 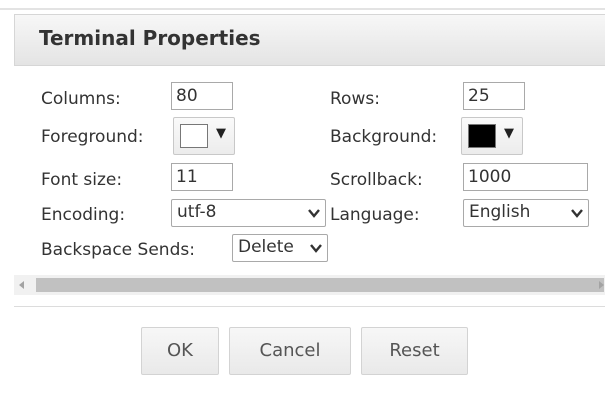 What do you see at coordinates (82, 180) in the screenshot?
I see `font-size-label: Font size:` at bounding box center [82, 180].